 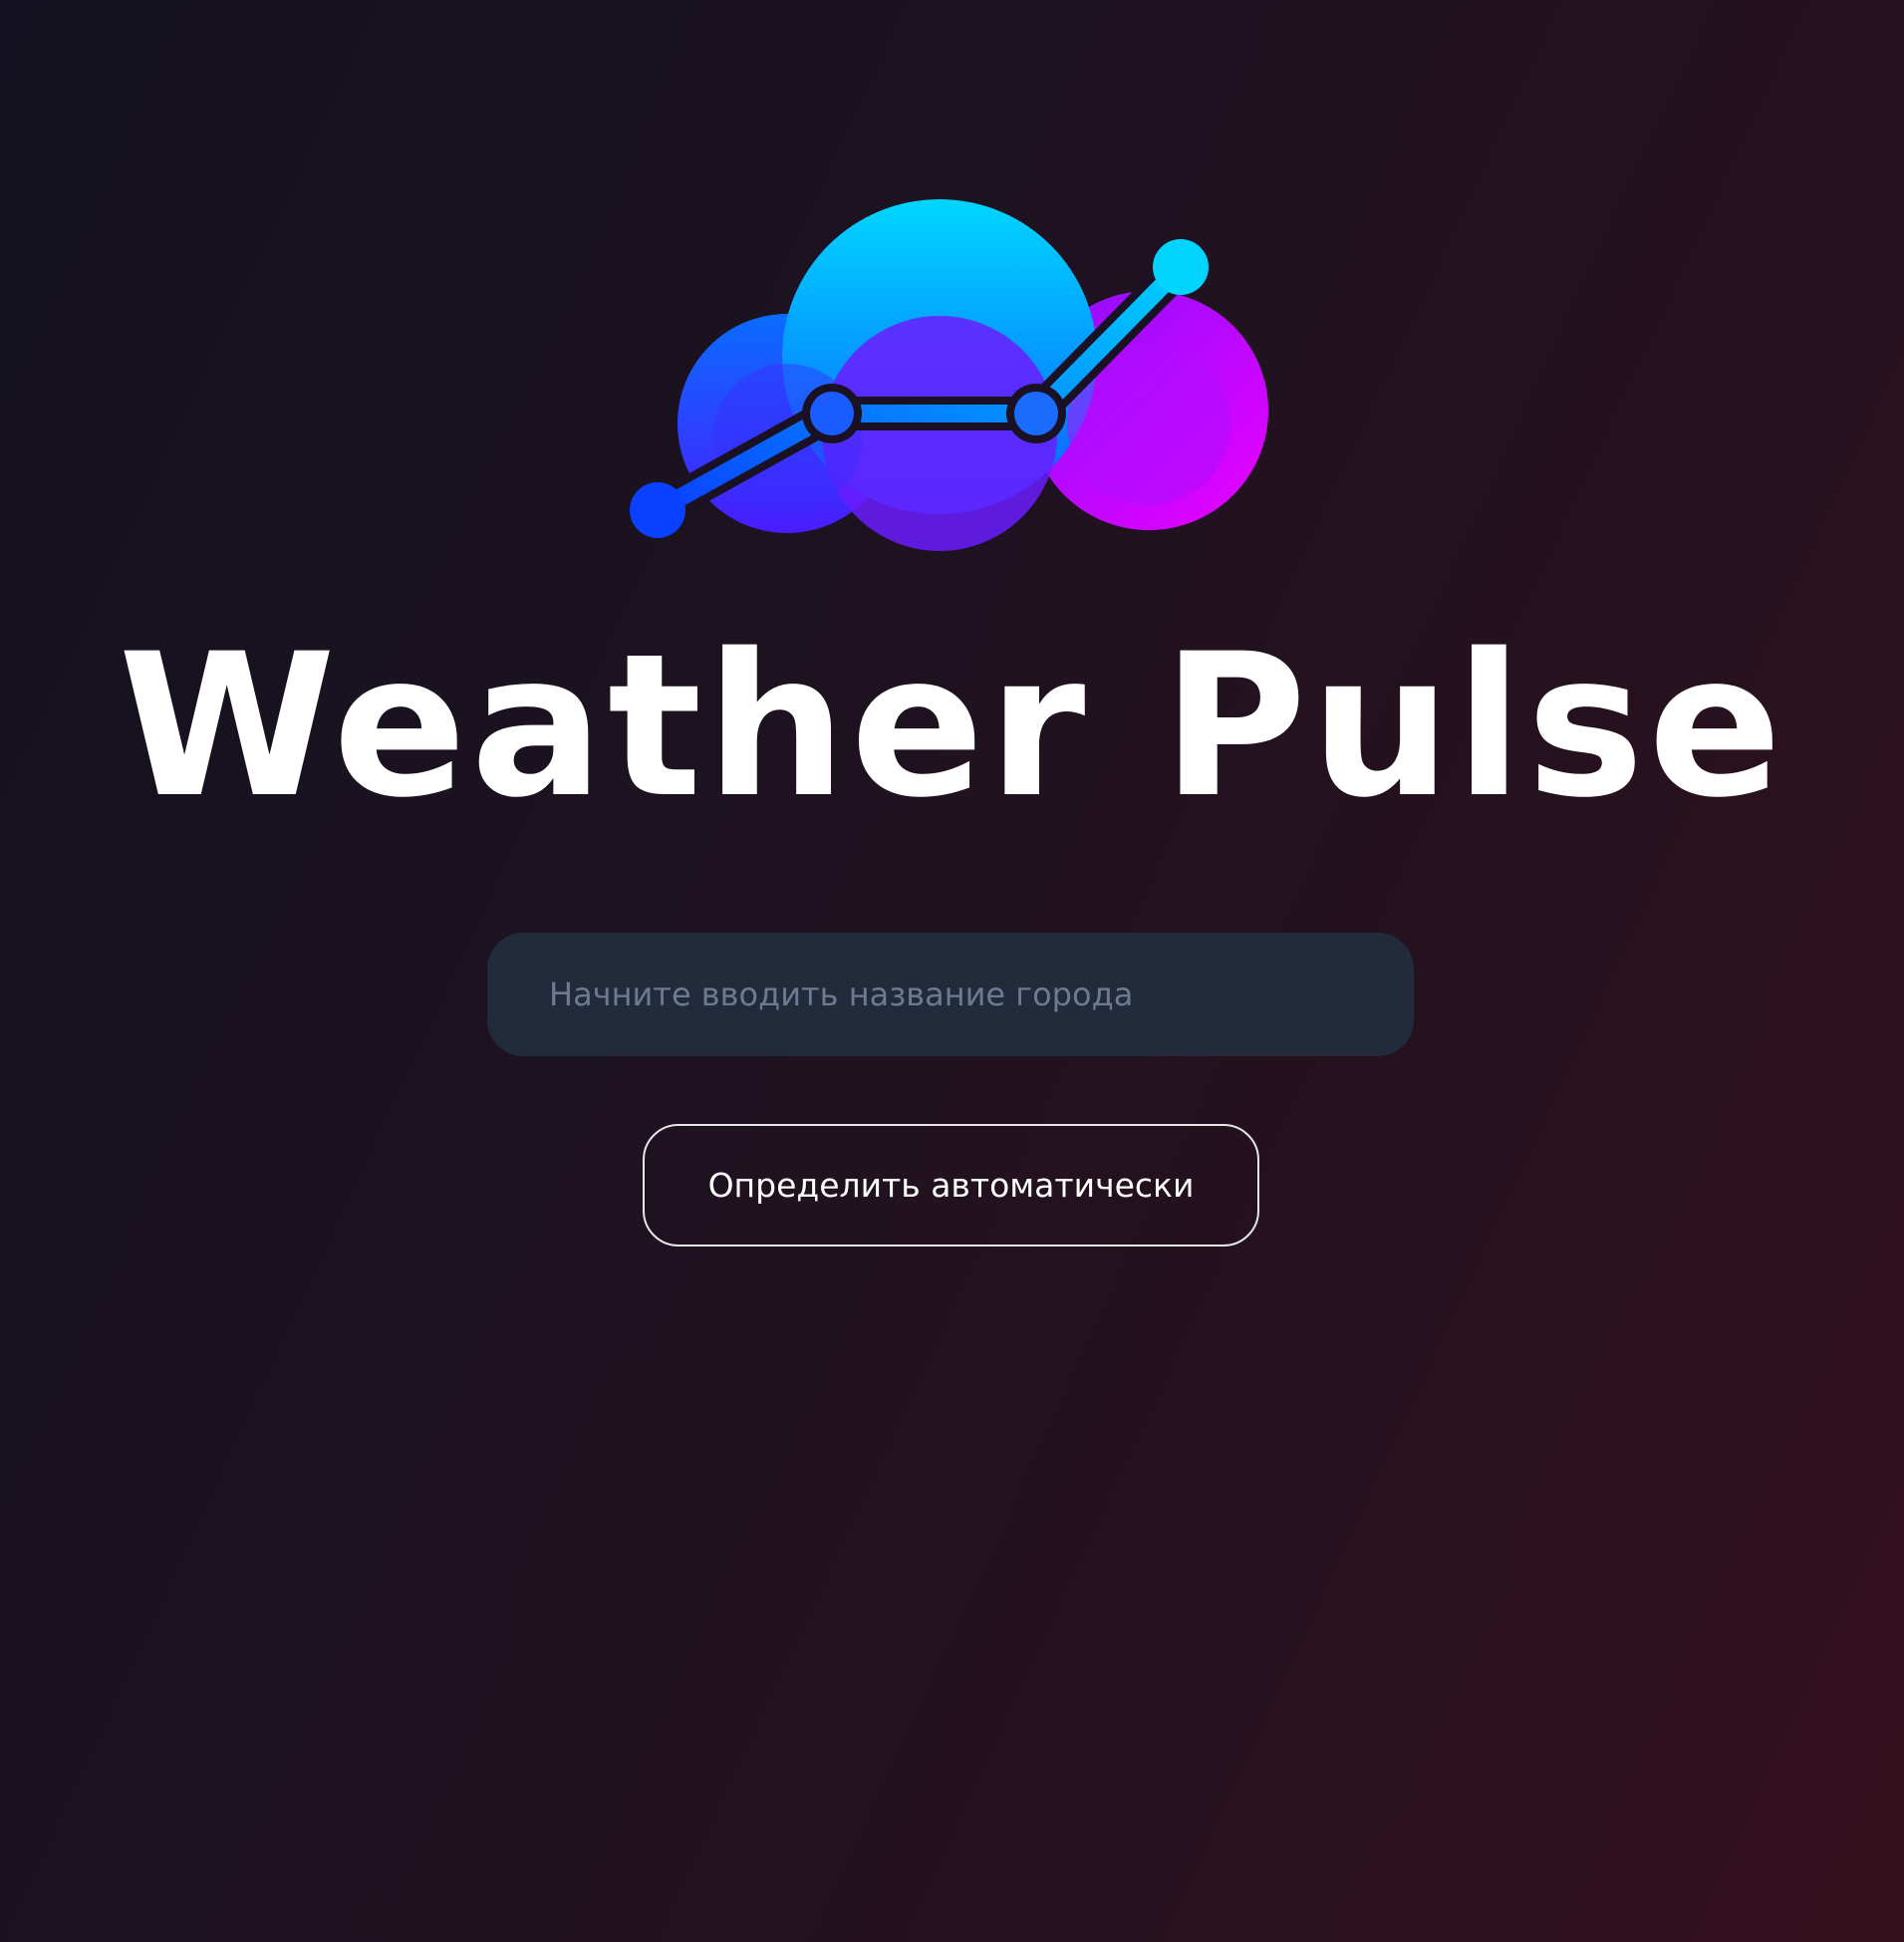 What do you see at coordinates (951, 1185) in the screenshot?
I see `auto-detect-location-button: Определить автоматически` at bounding box center [951, 1185].